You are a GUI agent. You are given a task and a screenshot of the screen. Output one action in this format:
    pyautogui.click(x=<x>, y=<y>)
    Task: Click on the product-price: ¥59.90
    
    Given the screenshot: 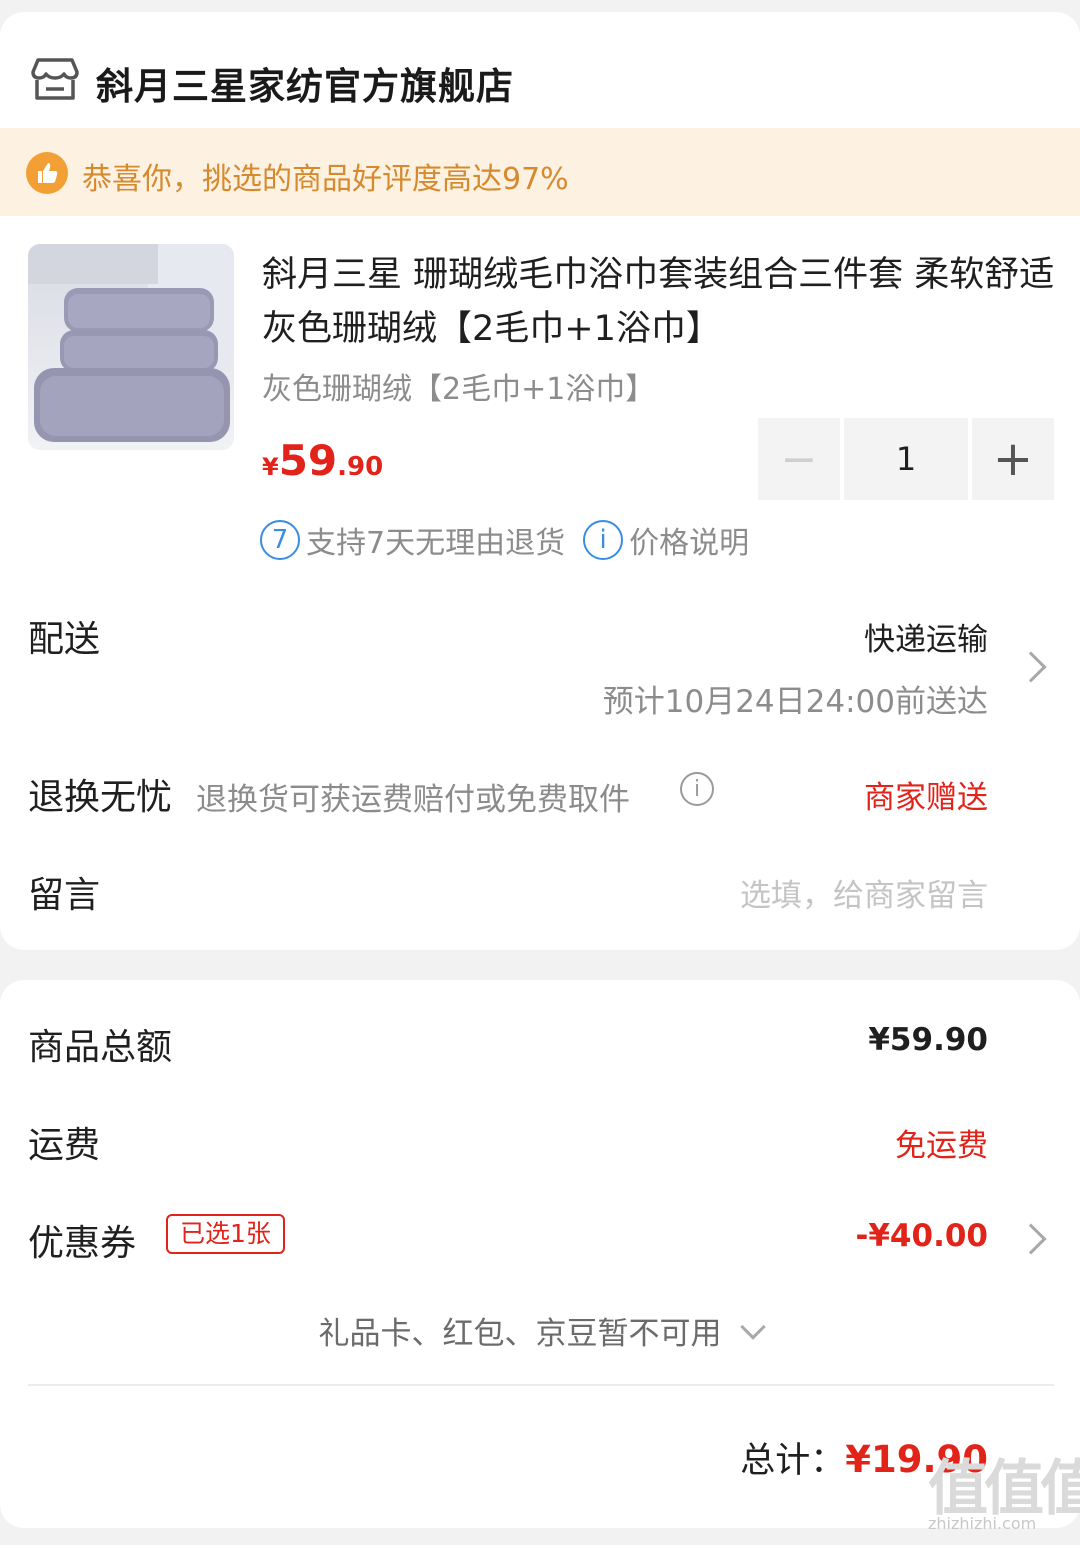 What is the action you would take?
    pyautogui.click(x=322, y=460)
    